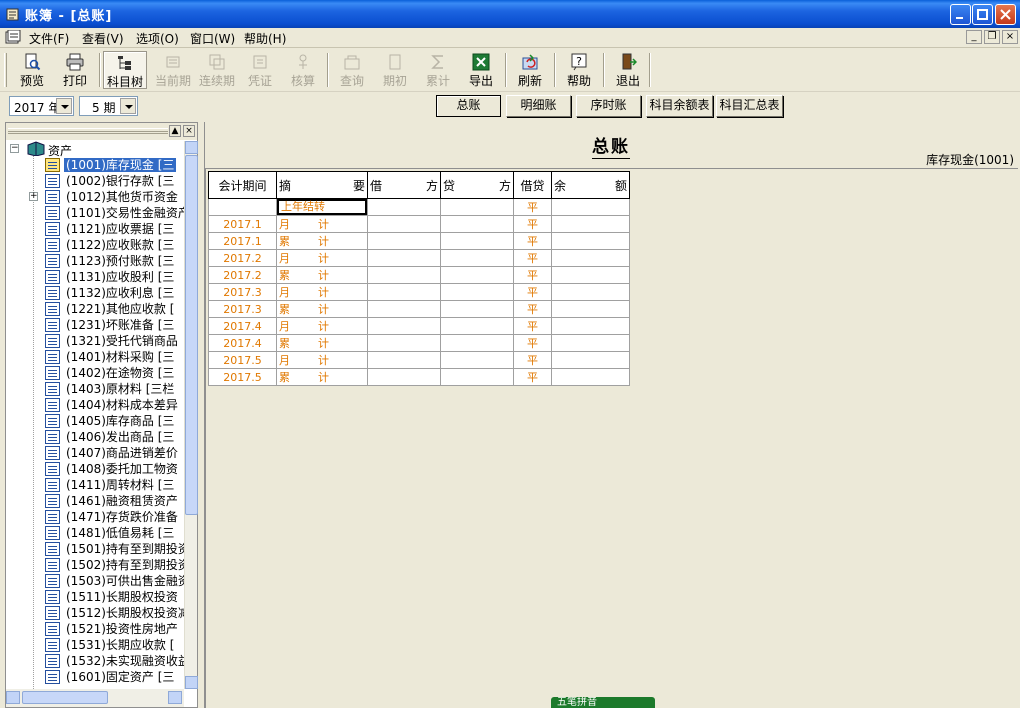  I want to click on tree-item: (1532)未实现融资收益, so click(95, 661).